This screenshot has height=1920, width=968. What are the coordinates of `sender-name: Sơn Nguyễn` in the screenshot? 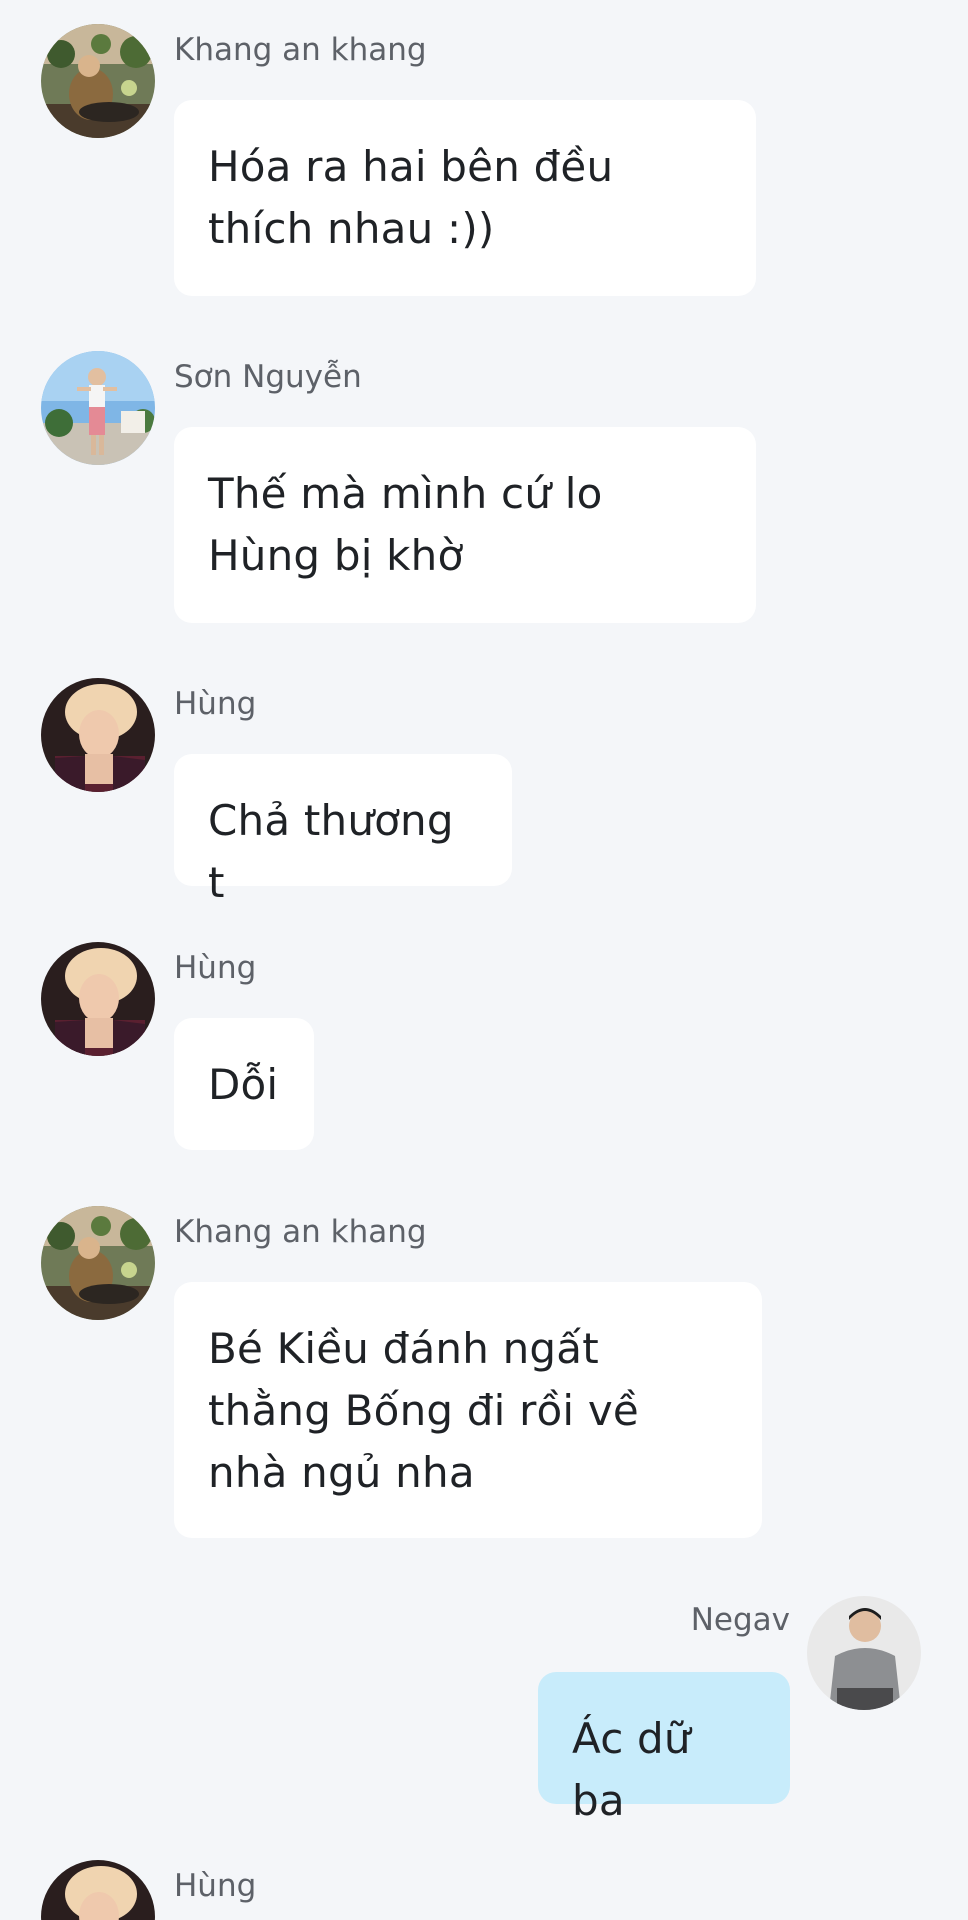 It's located at (268, 377).